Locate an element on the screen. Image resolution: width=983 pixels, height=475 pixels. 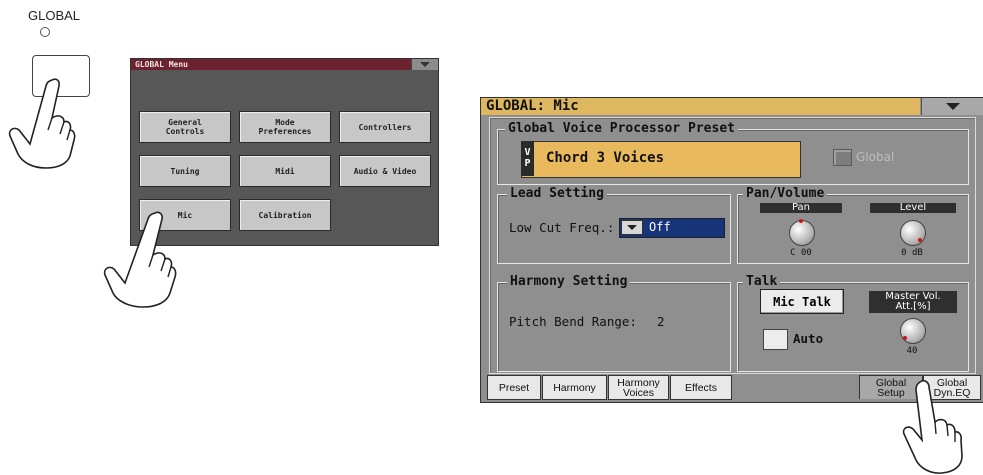
tab-effects: Effects is located at coordinates (701, 387).